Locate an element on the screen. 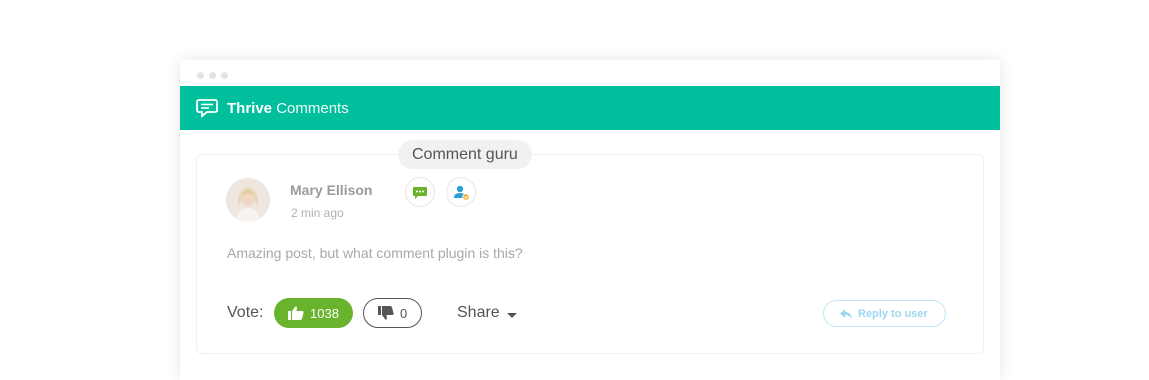  user-badge is located at coordinates (461, 192).